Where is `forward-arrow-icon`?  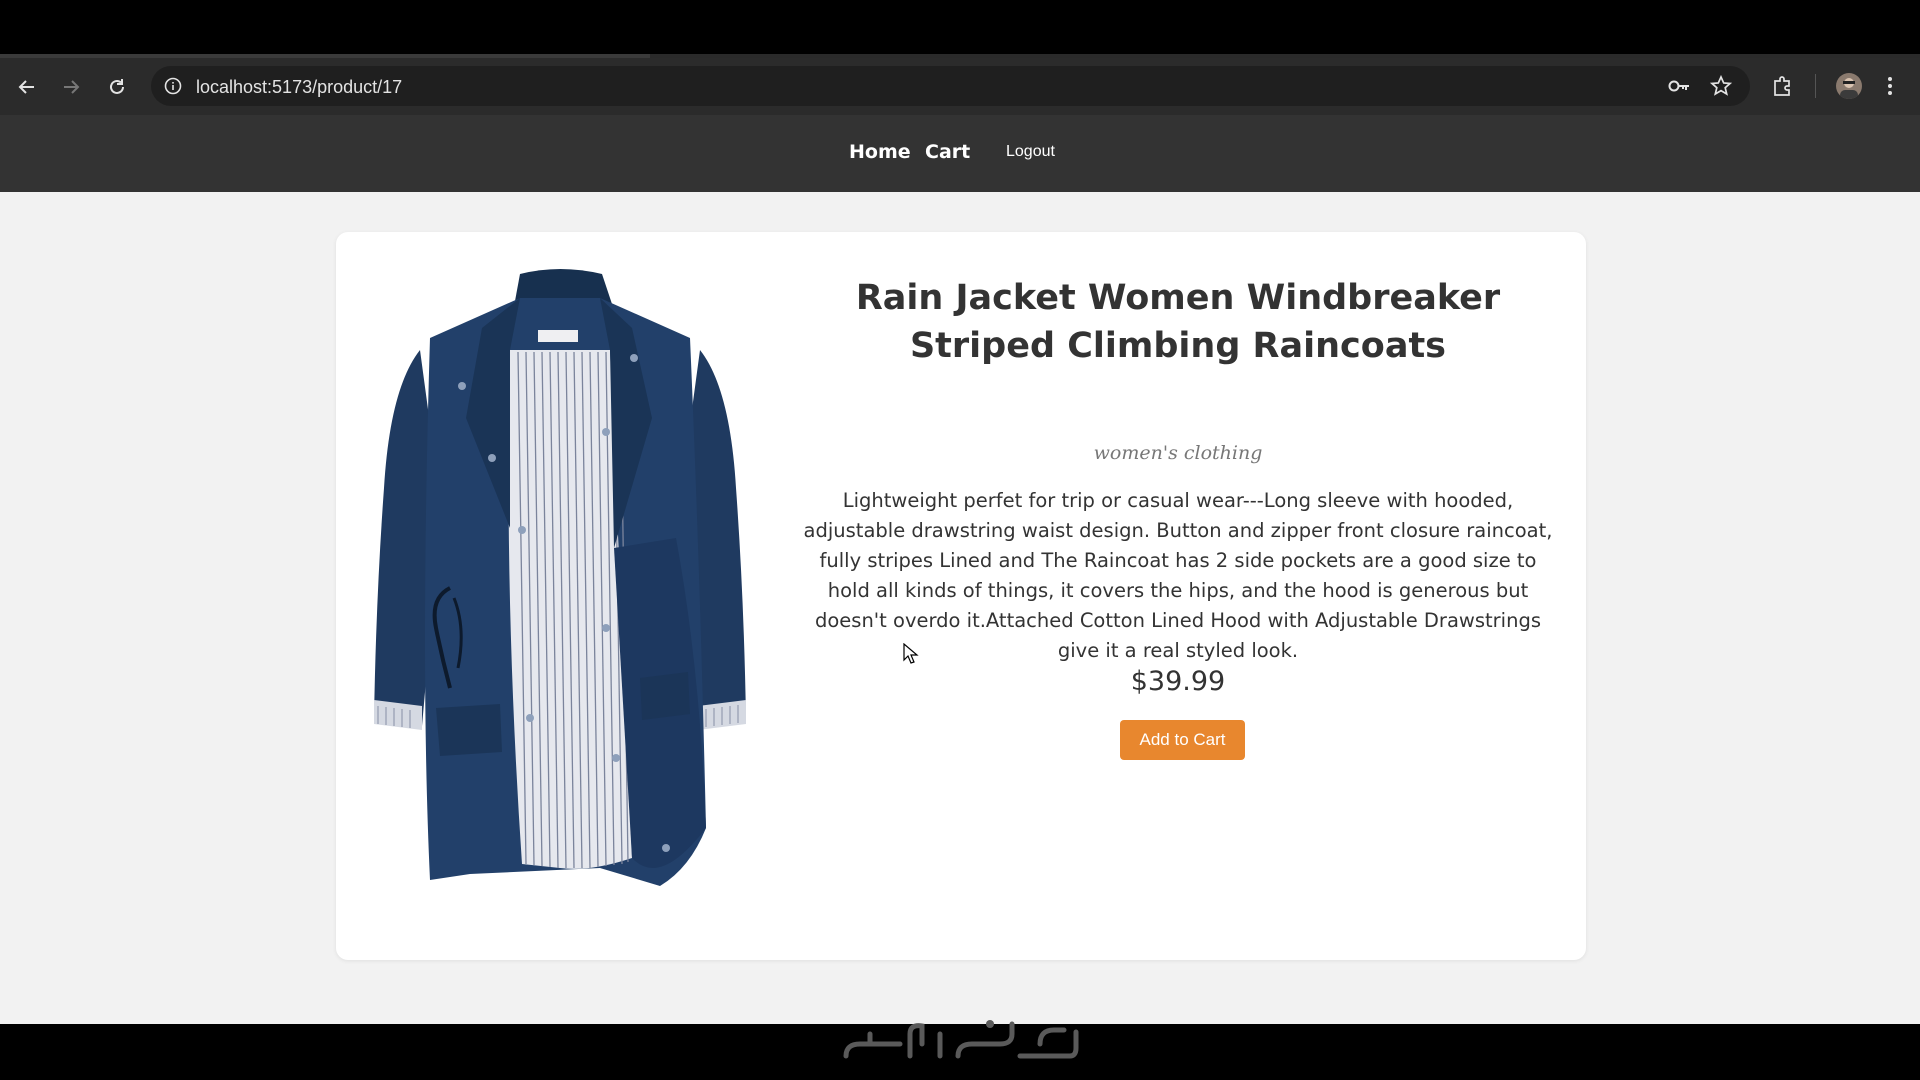
forward-arrow-icon is located at coordinates (71, 87).